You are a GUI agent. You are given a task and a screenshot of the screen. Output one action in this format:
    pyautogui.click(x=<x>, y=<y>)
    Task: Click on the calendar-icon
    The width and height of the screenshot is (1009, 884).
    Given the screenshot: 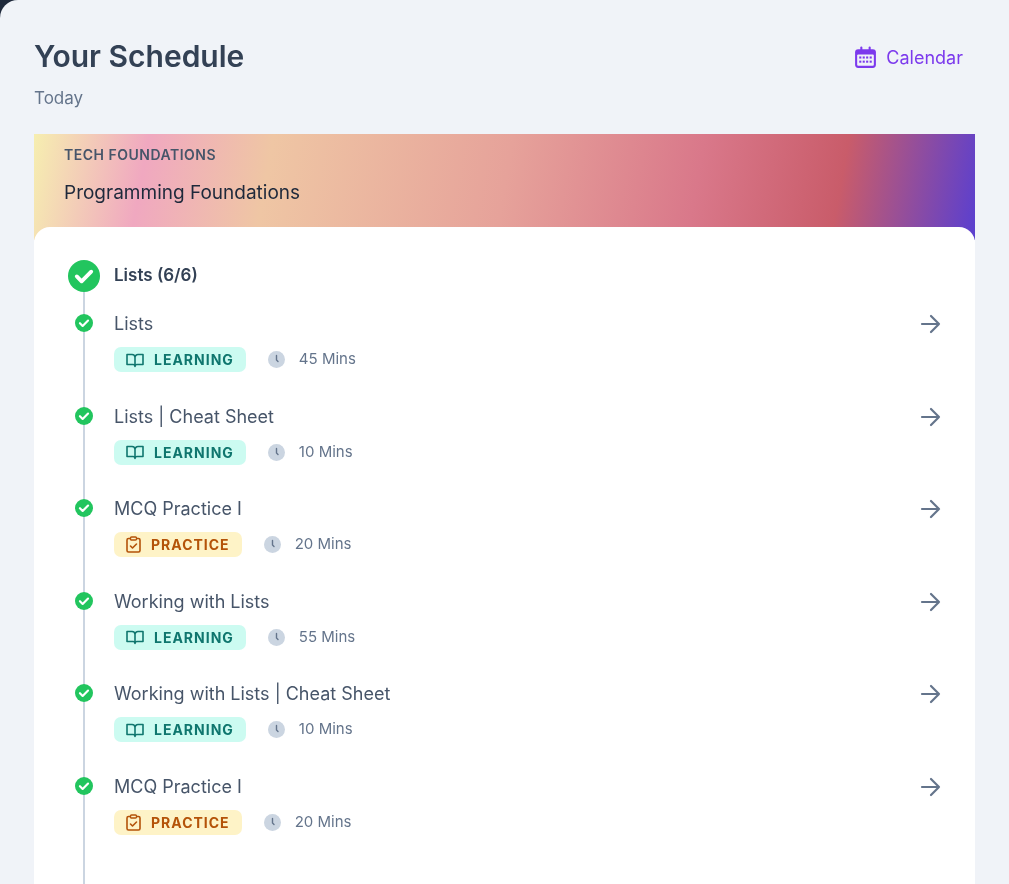 What is the action you would take?
    pyautogui.click(x=866, y=57)
    